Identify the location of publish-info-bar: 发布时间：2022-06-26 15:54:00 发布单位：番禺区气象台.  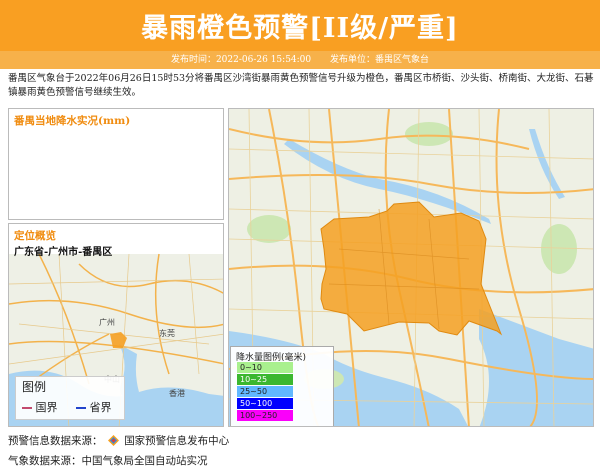
(300, 60).